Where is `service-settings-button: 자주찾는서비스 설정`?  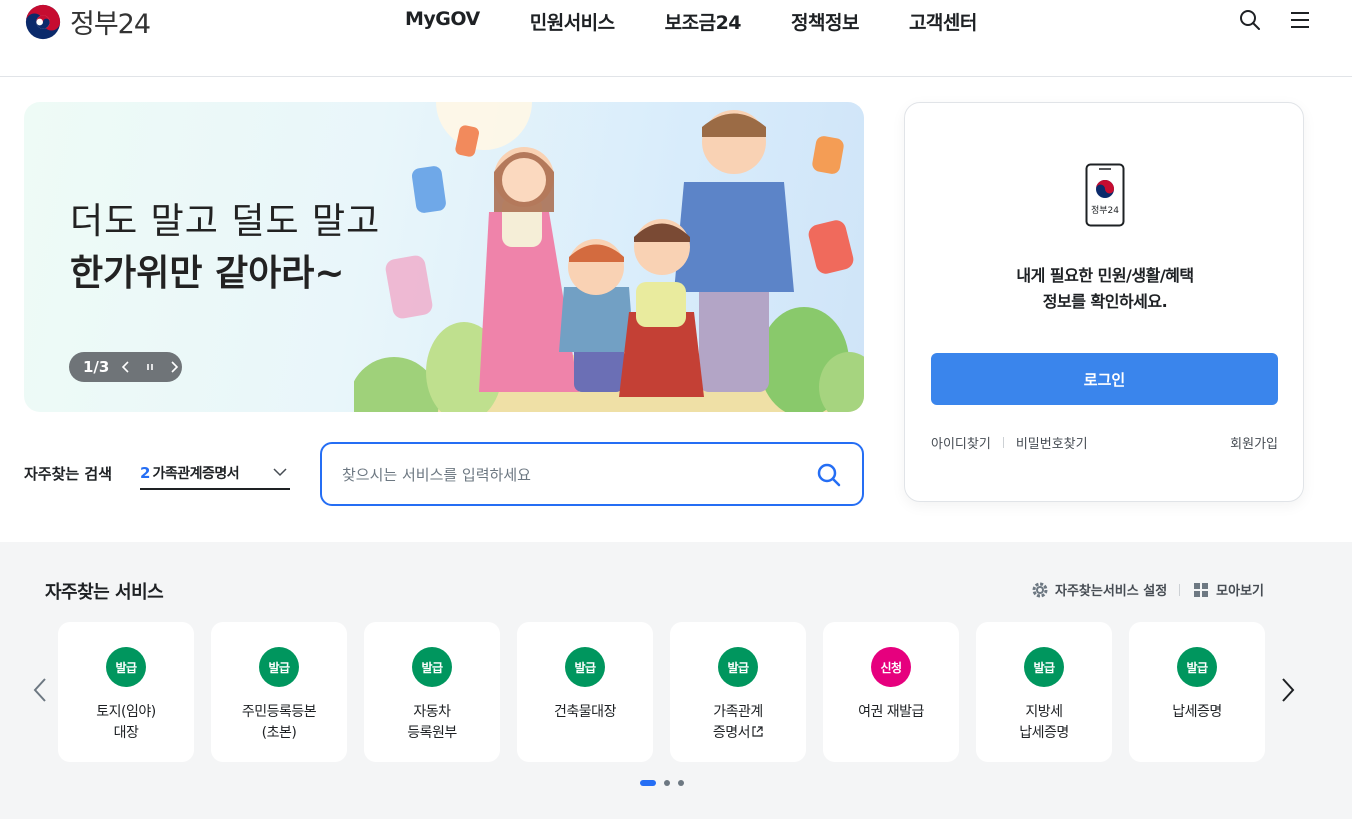 service-settings-button: 자주찾는서비스 설정 is located at coordinates (1099, 589).